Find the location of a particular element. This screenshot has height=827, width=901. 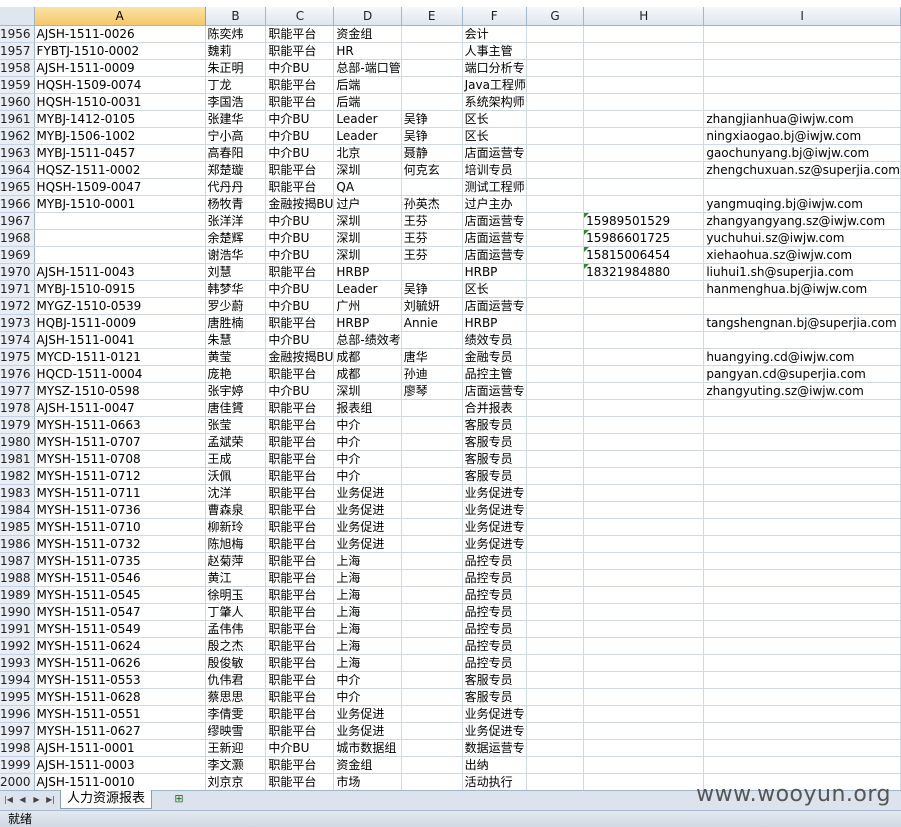

cell-a: AJSH-1511-0041 is located at coordinates (120, 340).